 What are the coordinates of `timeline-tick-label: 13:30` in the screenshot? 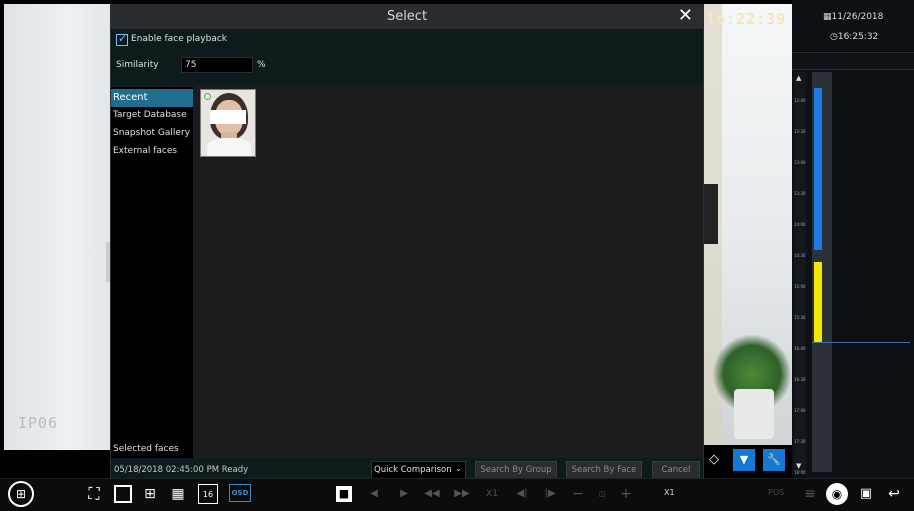 It's located at (800, 193).